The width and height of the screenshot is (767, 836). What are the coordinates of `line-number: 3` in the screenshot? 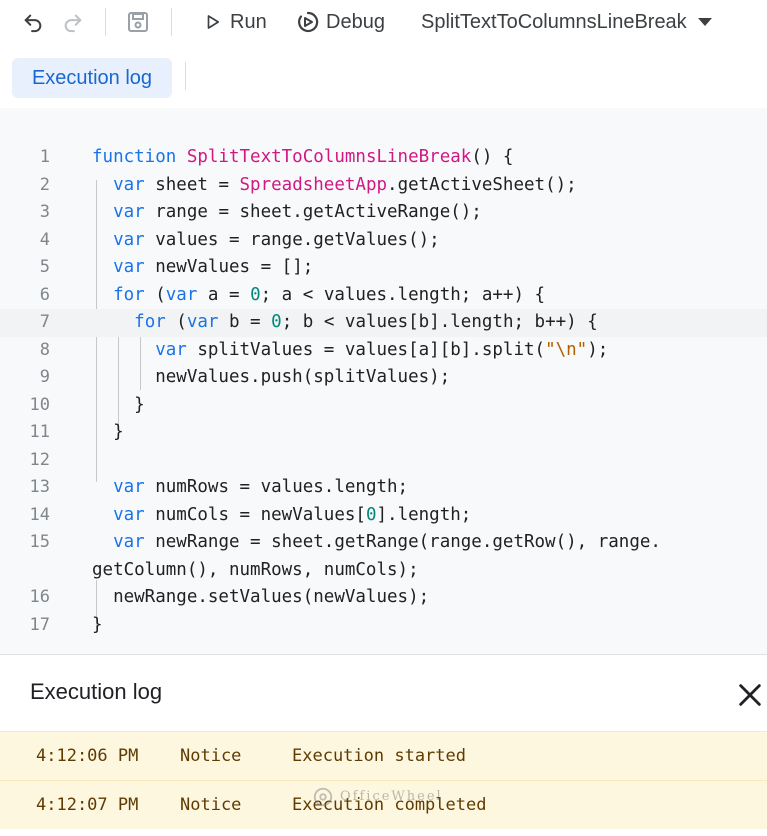 It's located at (44, 212).